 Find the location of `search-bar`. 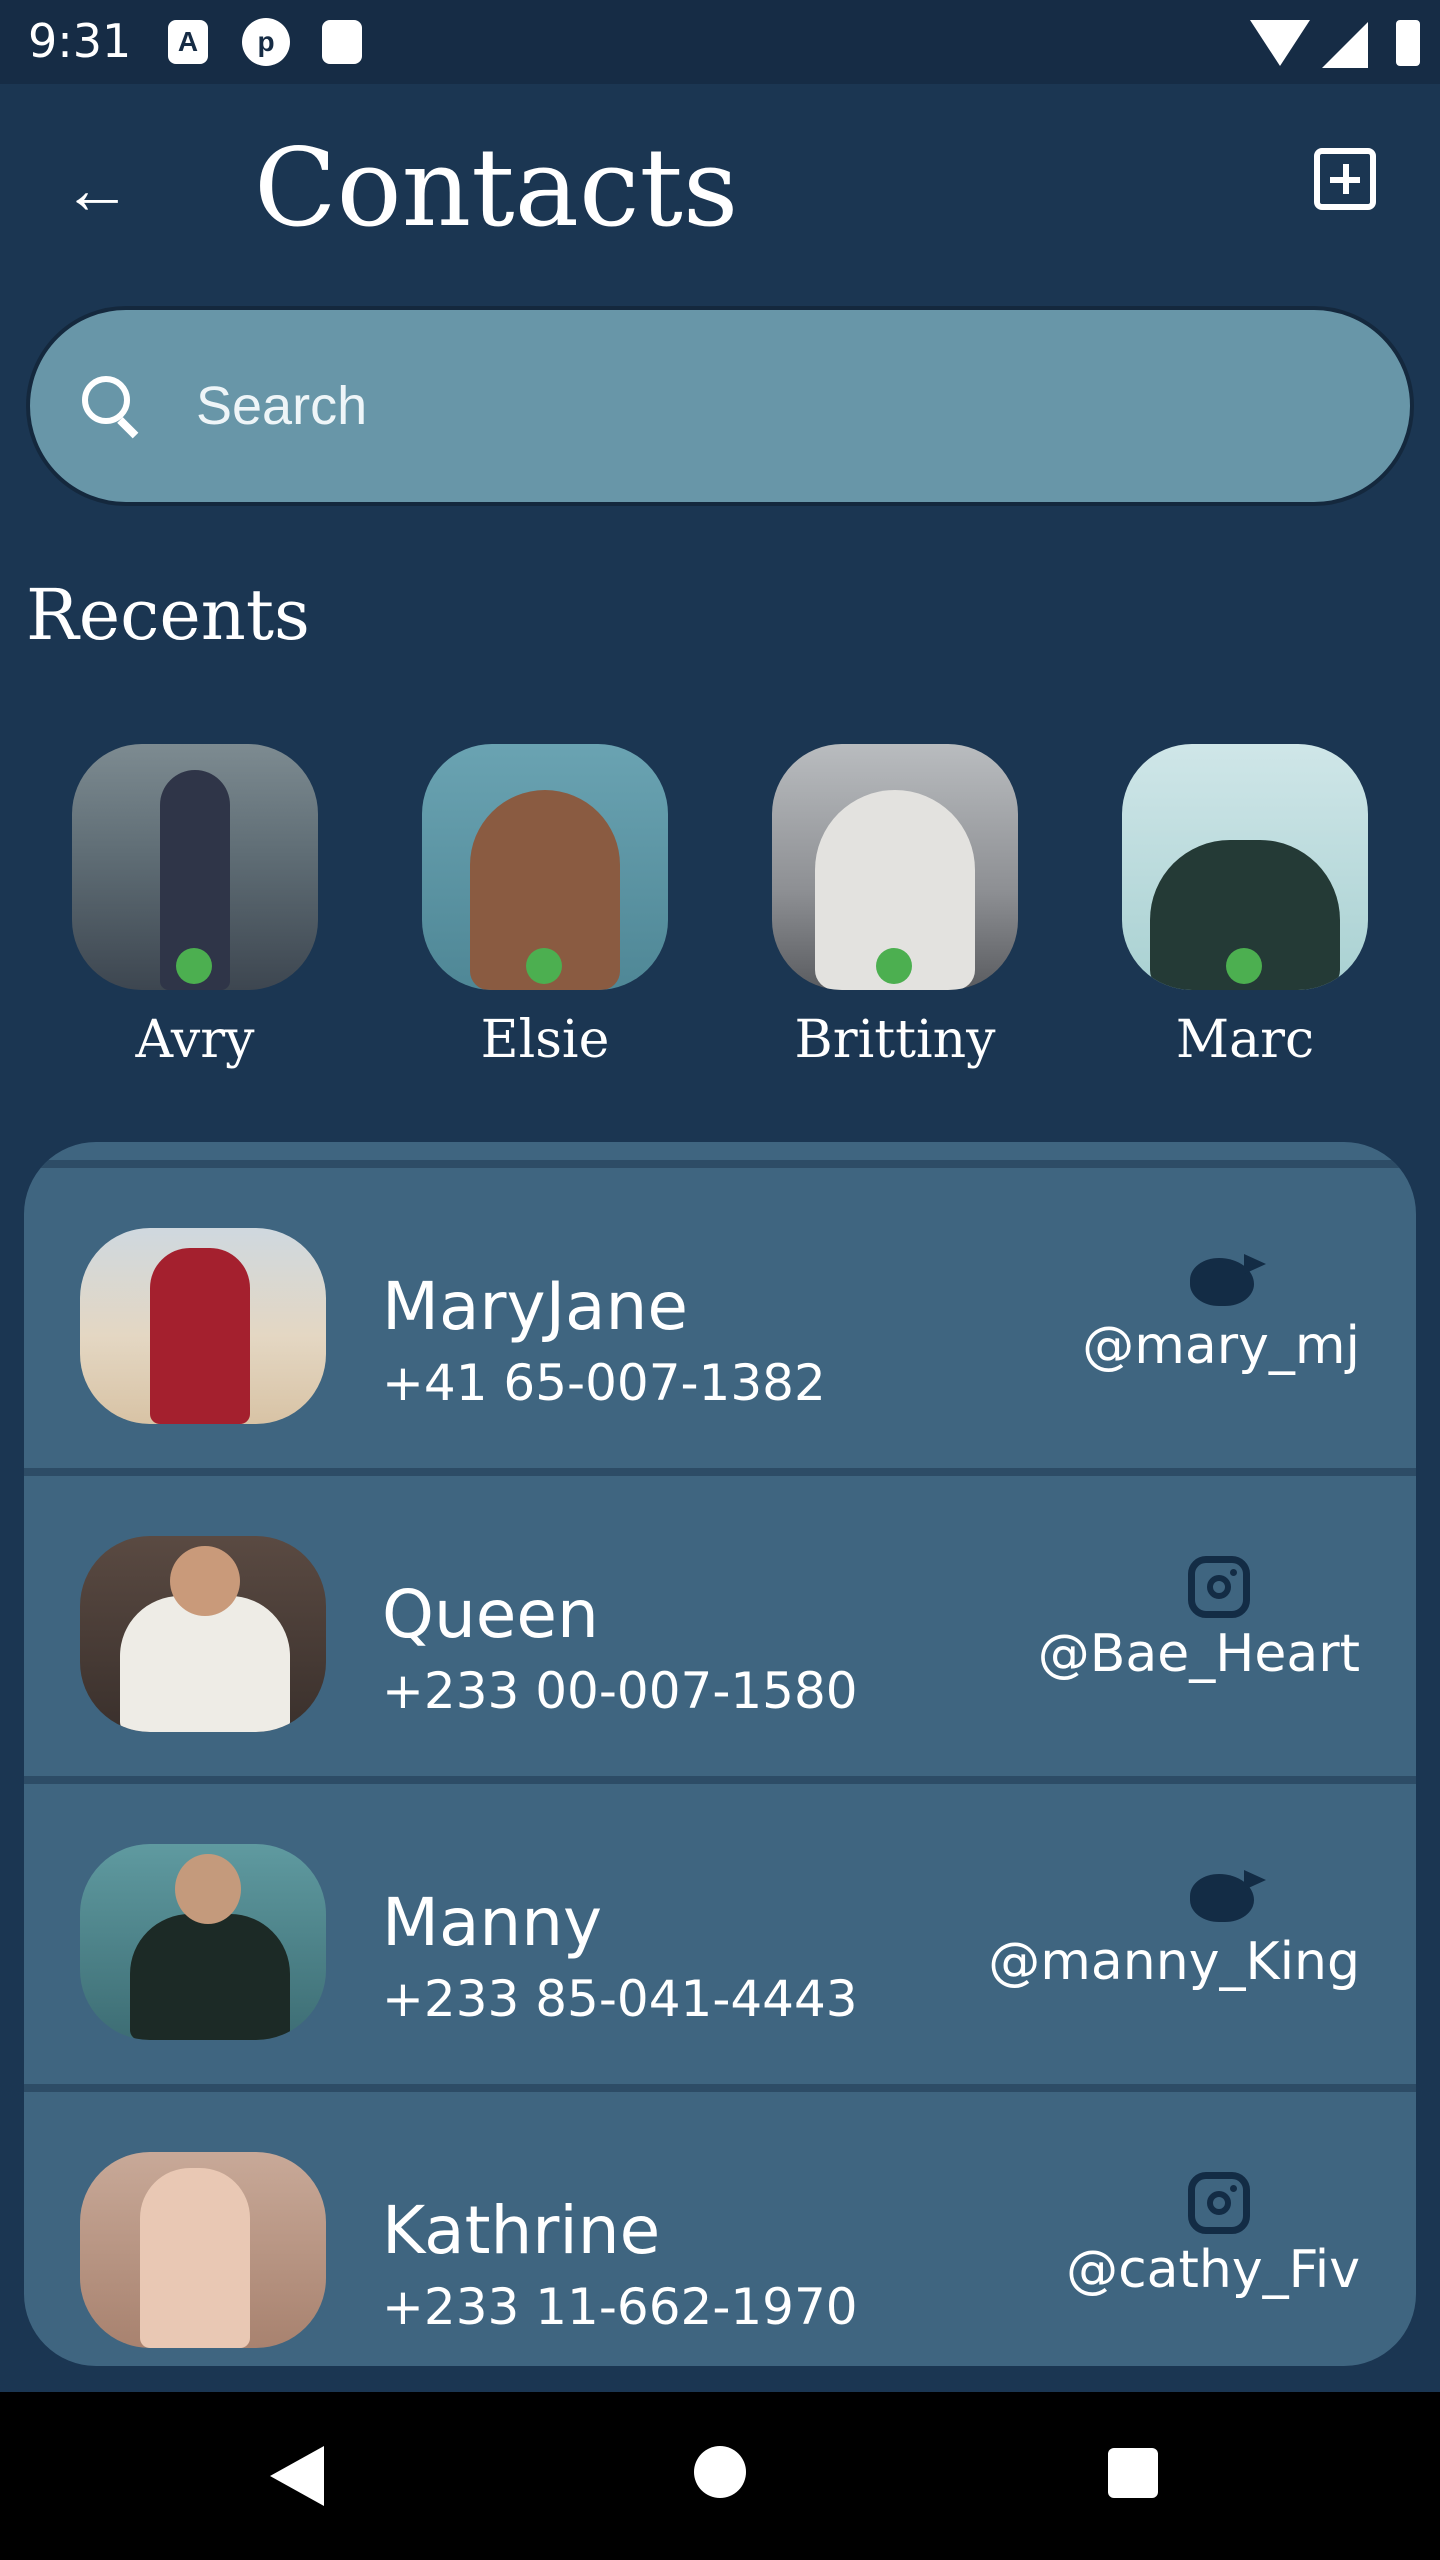

search-bar is located at coordinates (720, 406).